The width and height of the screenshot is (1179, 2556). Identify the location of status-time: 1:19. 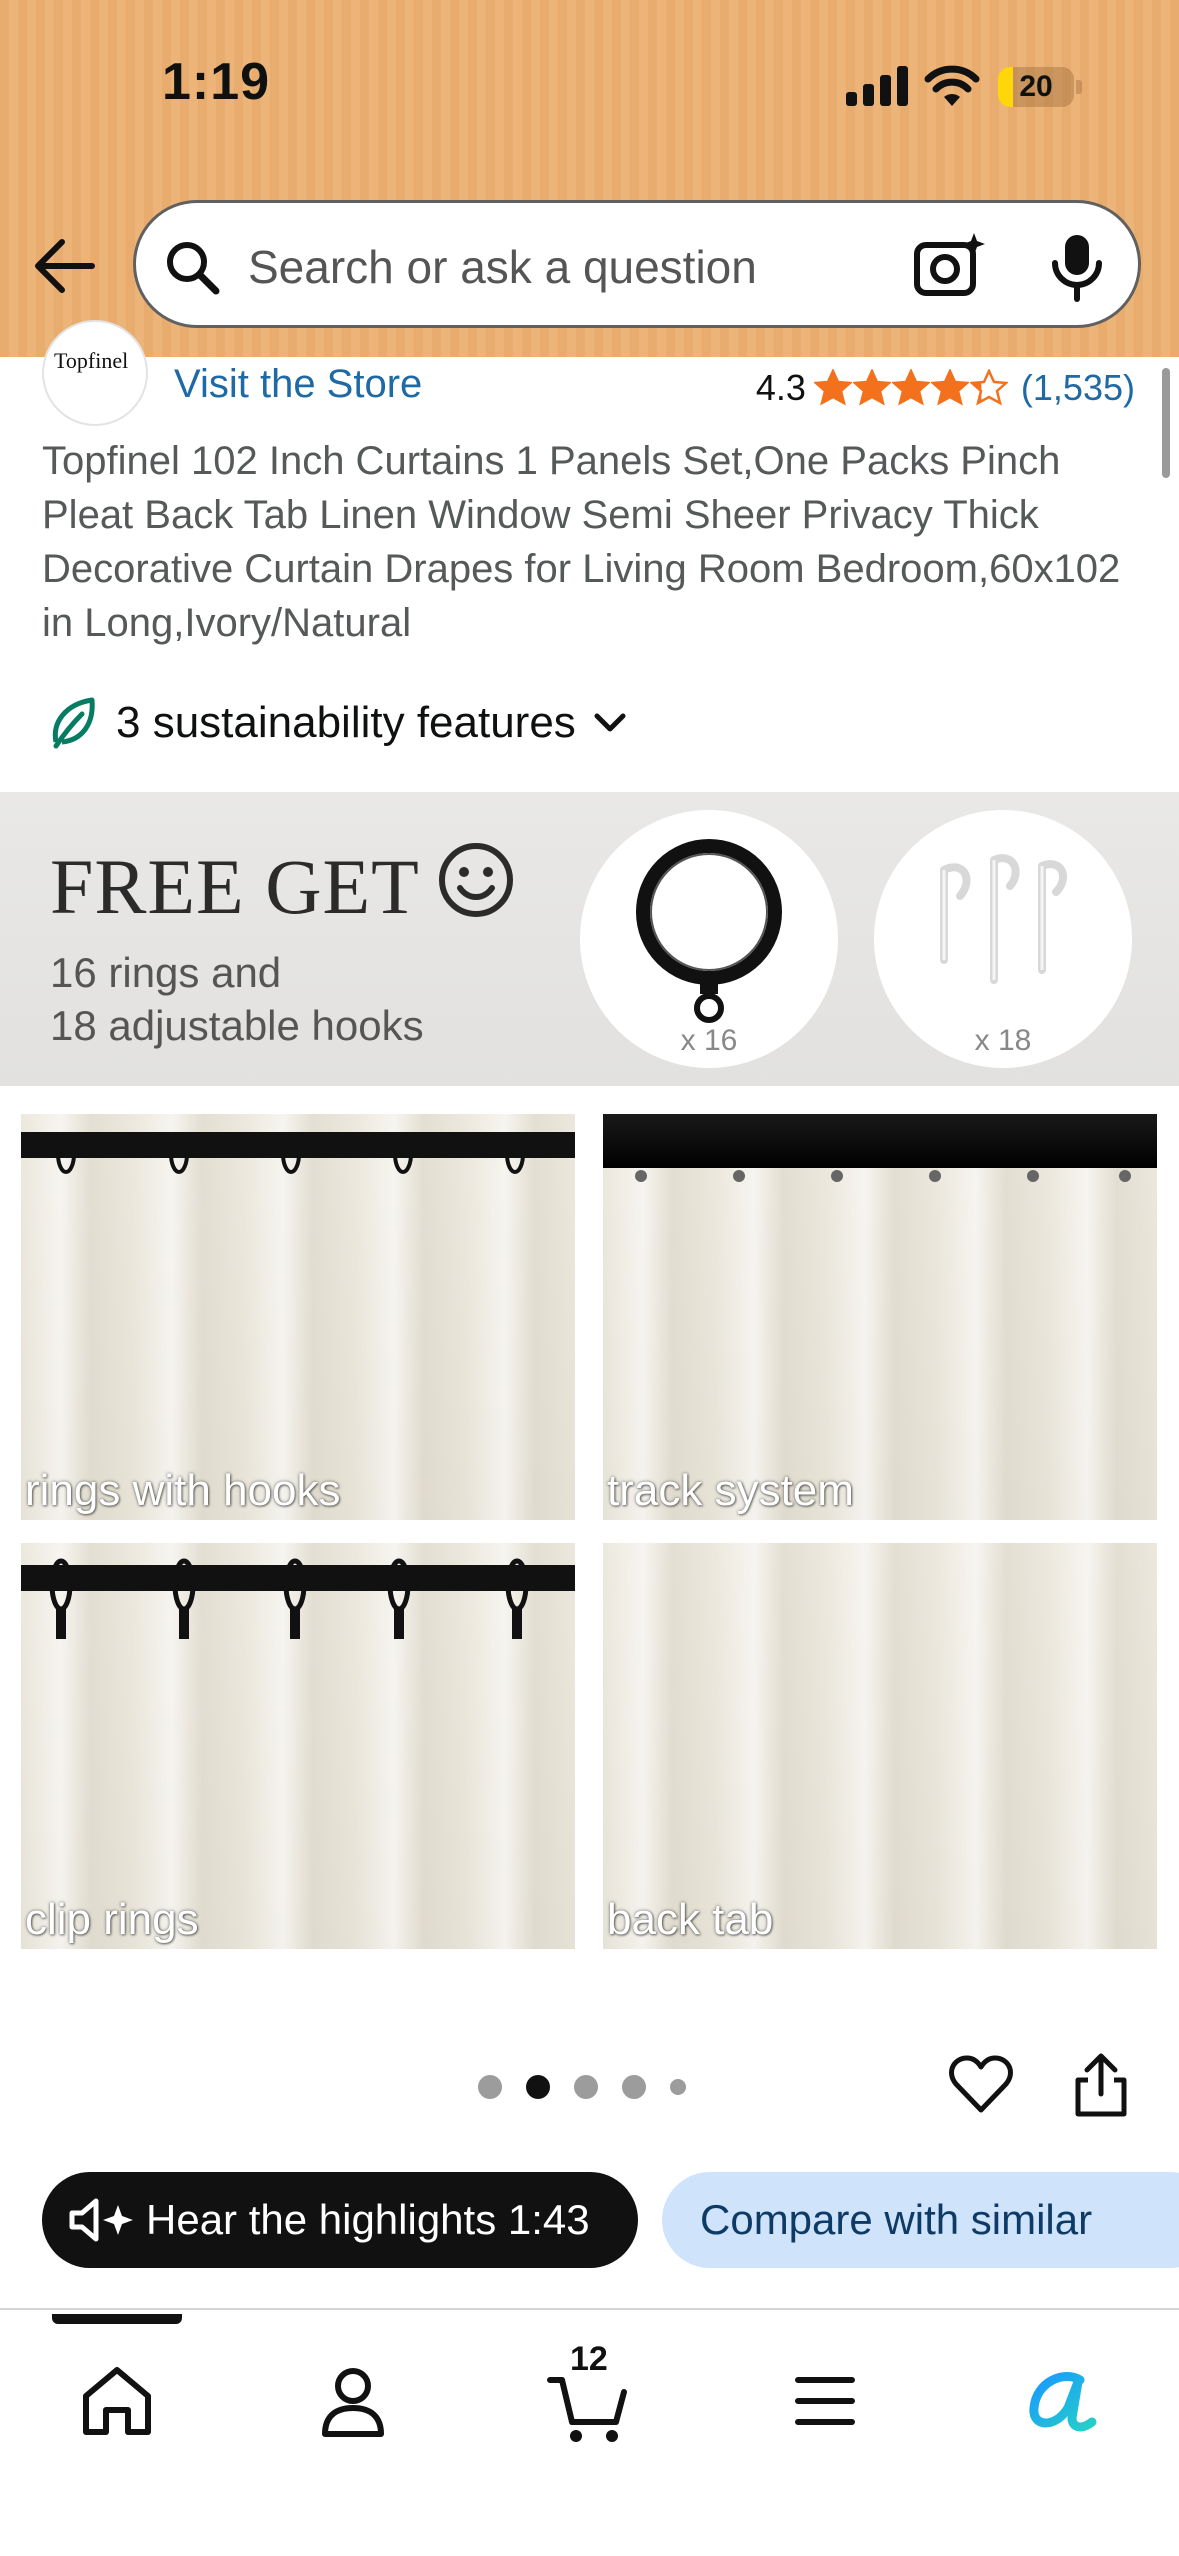
(216, 82).